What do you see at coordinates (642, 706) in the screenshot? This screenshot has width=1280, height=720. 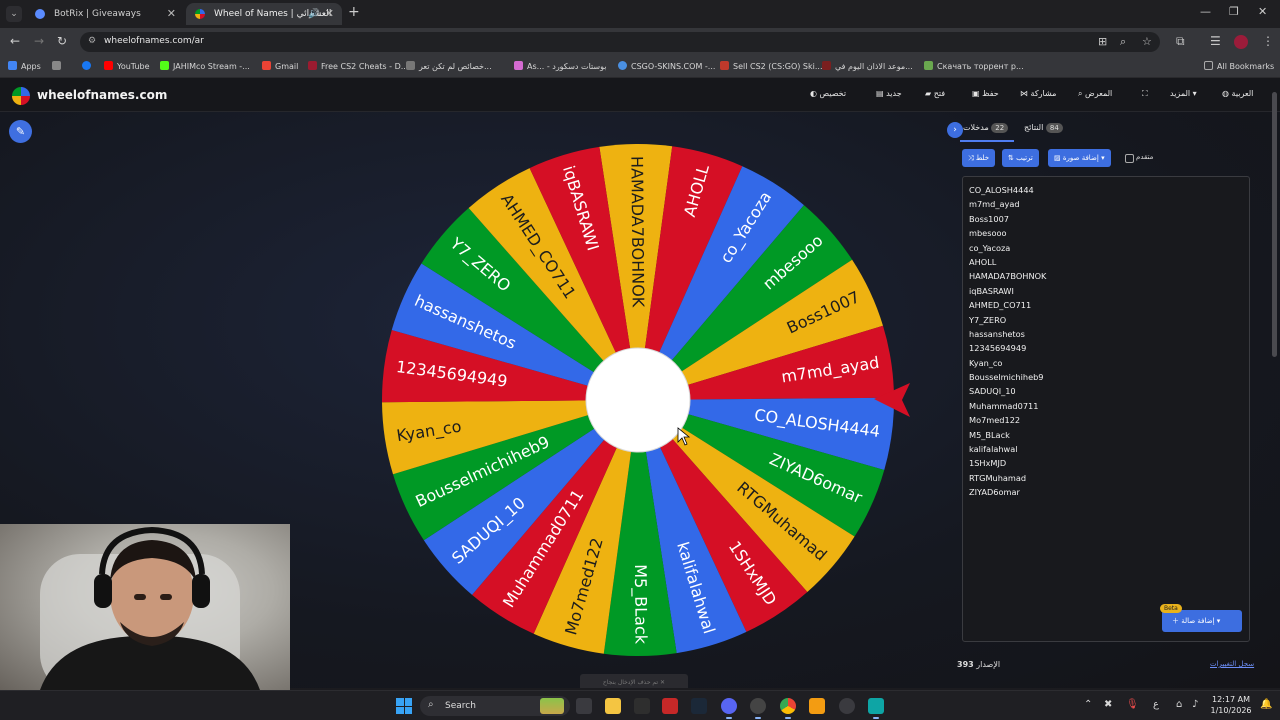 I see `ghub-icon` at bounding box center [642, 706].